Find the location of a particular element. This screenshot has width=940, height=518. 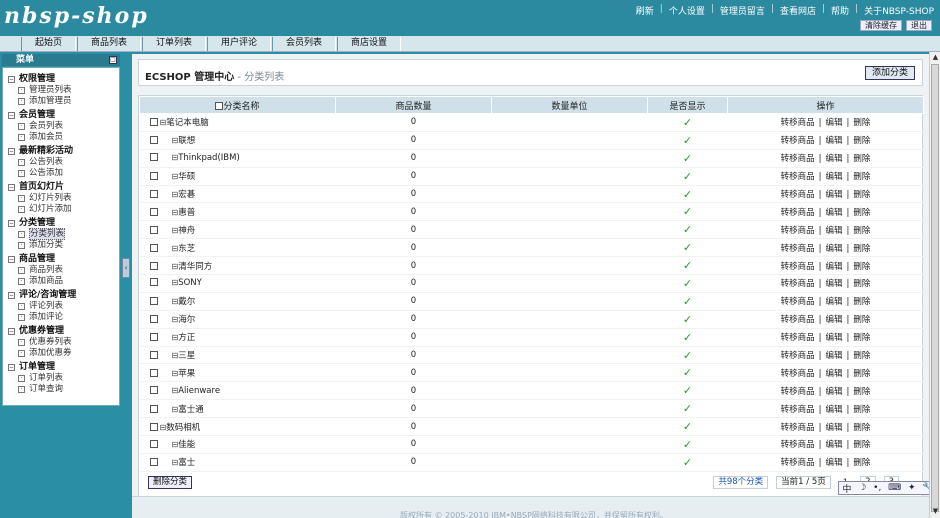

sidebar-group-title: − 订单管理 is located at coordinates (63, 367).